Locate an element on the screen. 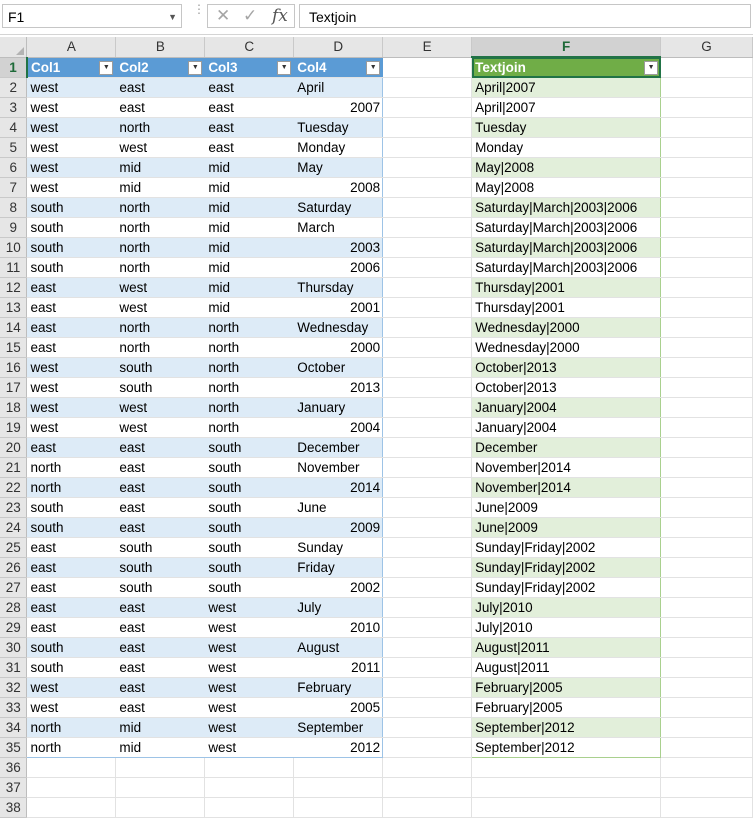 This screenshot has height=818, width=753. cell-e7 is located at coordinates (427, 187).